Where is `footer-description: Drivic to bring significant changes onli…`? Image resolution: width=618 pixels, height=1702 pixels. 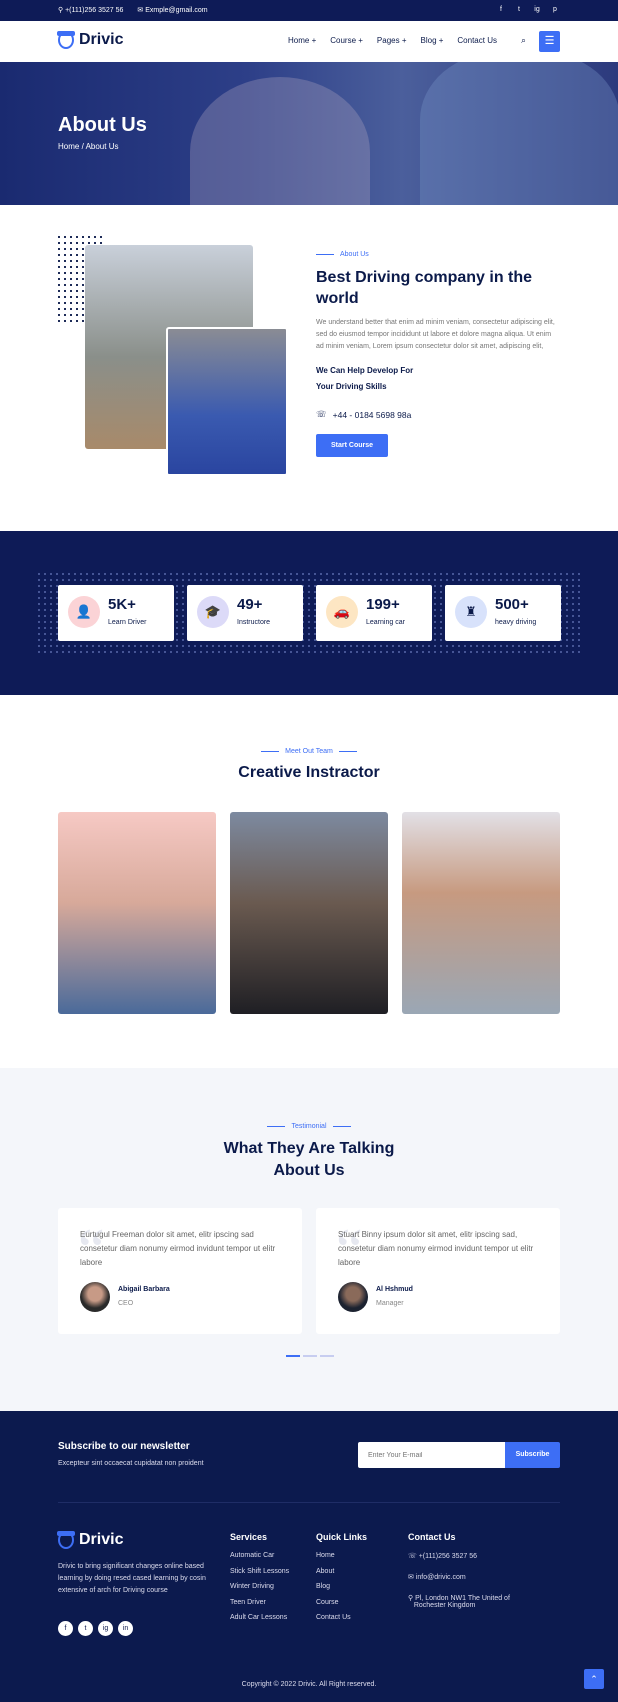 footer-description: Drivic to bring significant changes onli… is located at coordinates (132, 1578).